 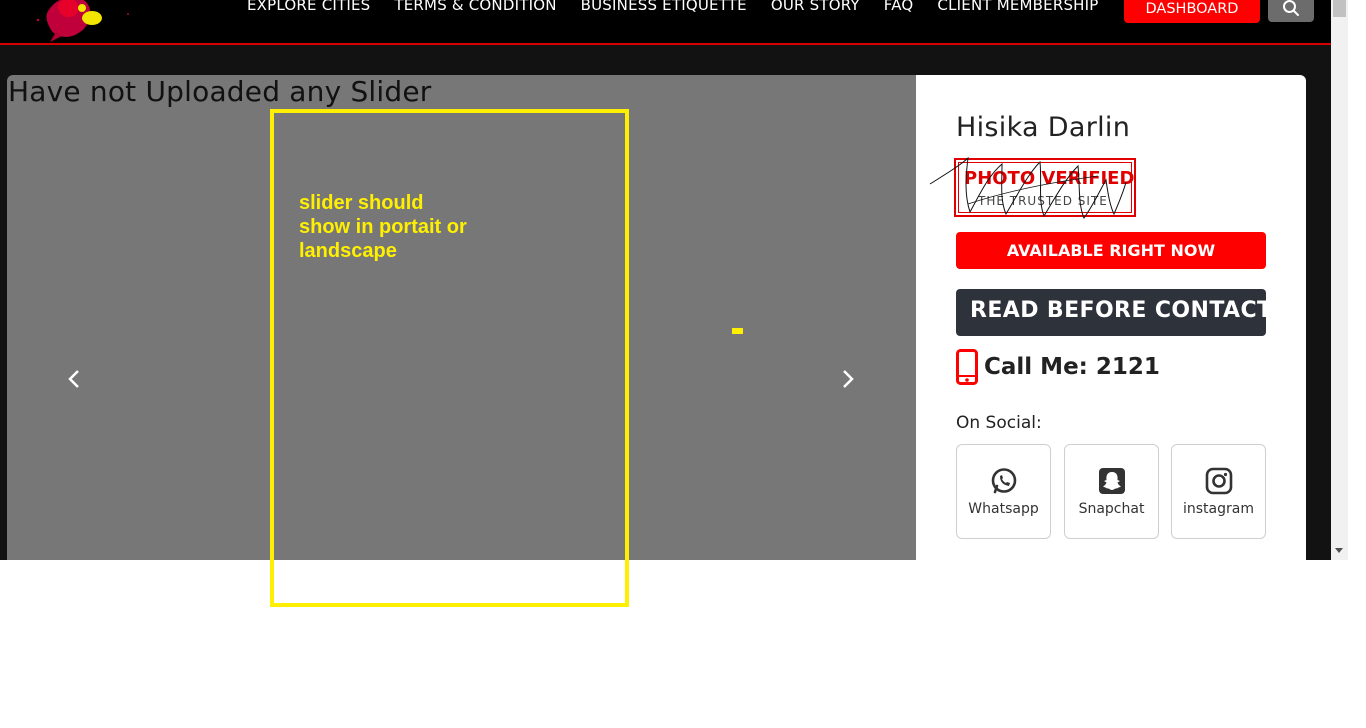 I want to click on chevron-right-icon, so click(x=847, y=379).